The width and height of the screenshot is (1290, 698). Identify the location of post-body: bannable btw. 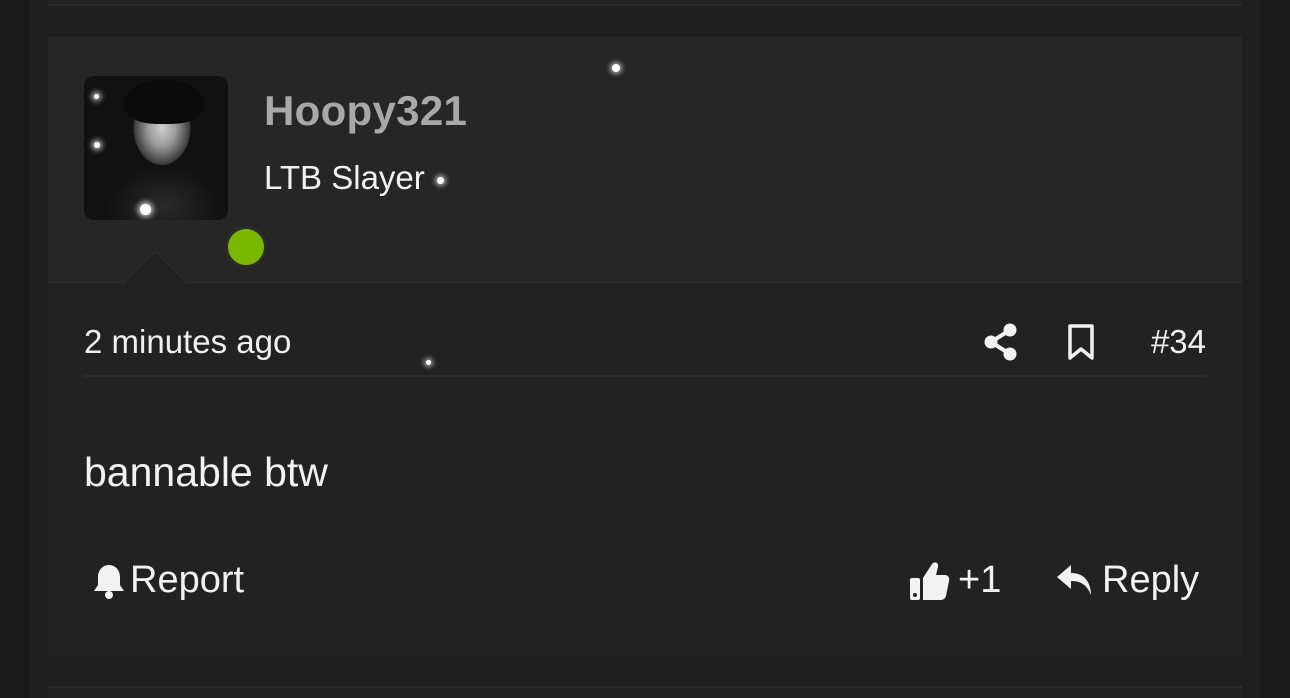
(206, 472).